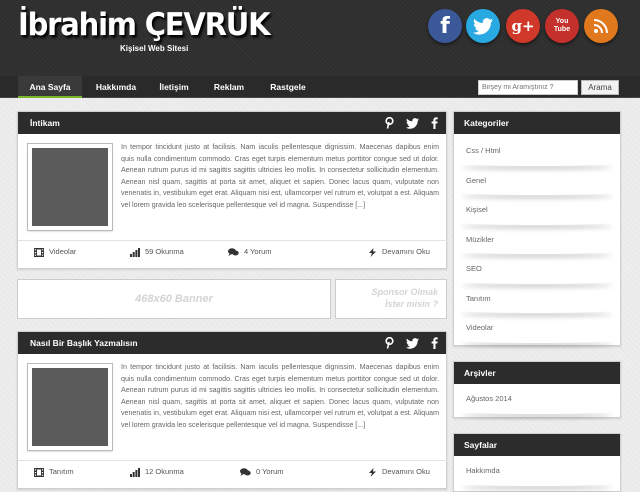  I want to click on post-comments: 0 Yorum, so click(262, 472).